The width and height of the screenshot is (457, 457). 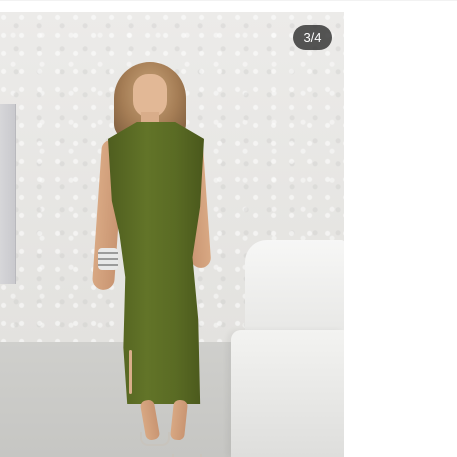 What do you see at coordinates (108, 259) in the screenshot?
I see `model-bracelet` at bounding box center [108, 259].